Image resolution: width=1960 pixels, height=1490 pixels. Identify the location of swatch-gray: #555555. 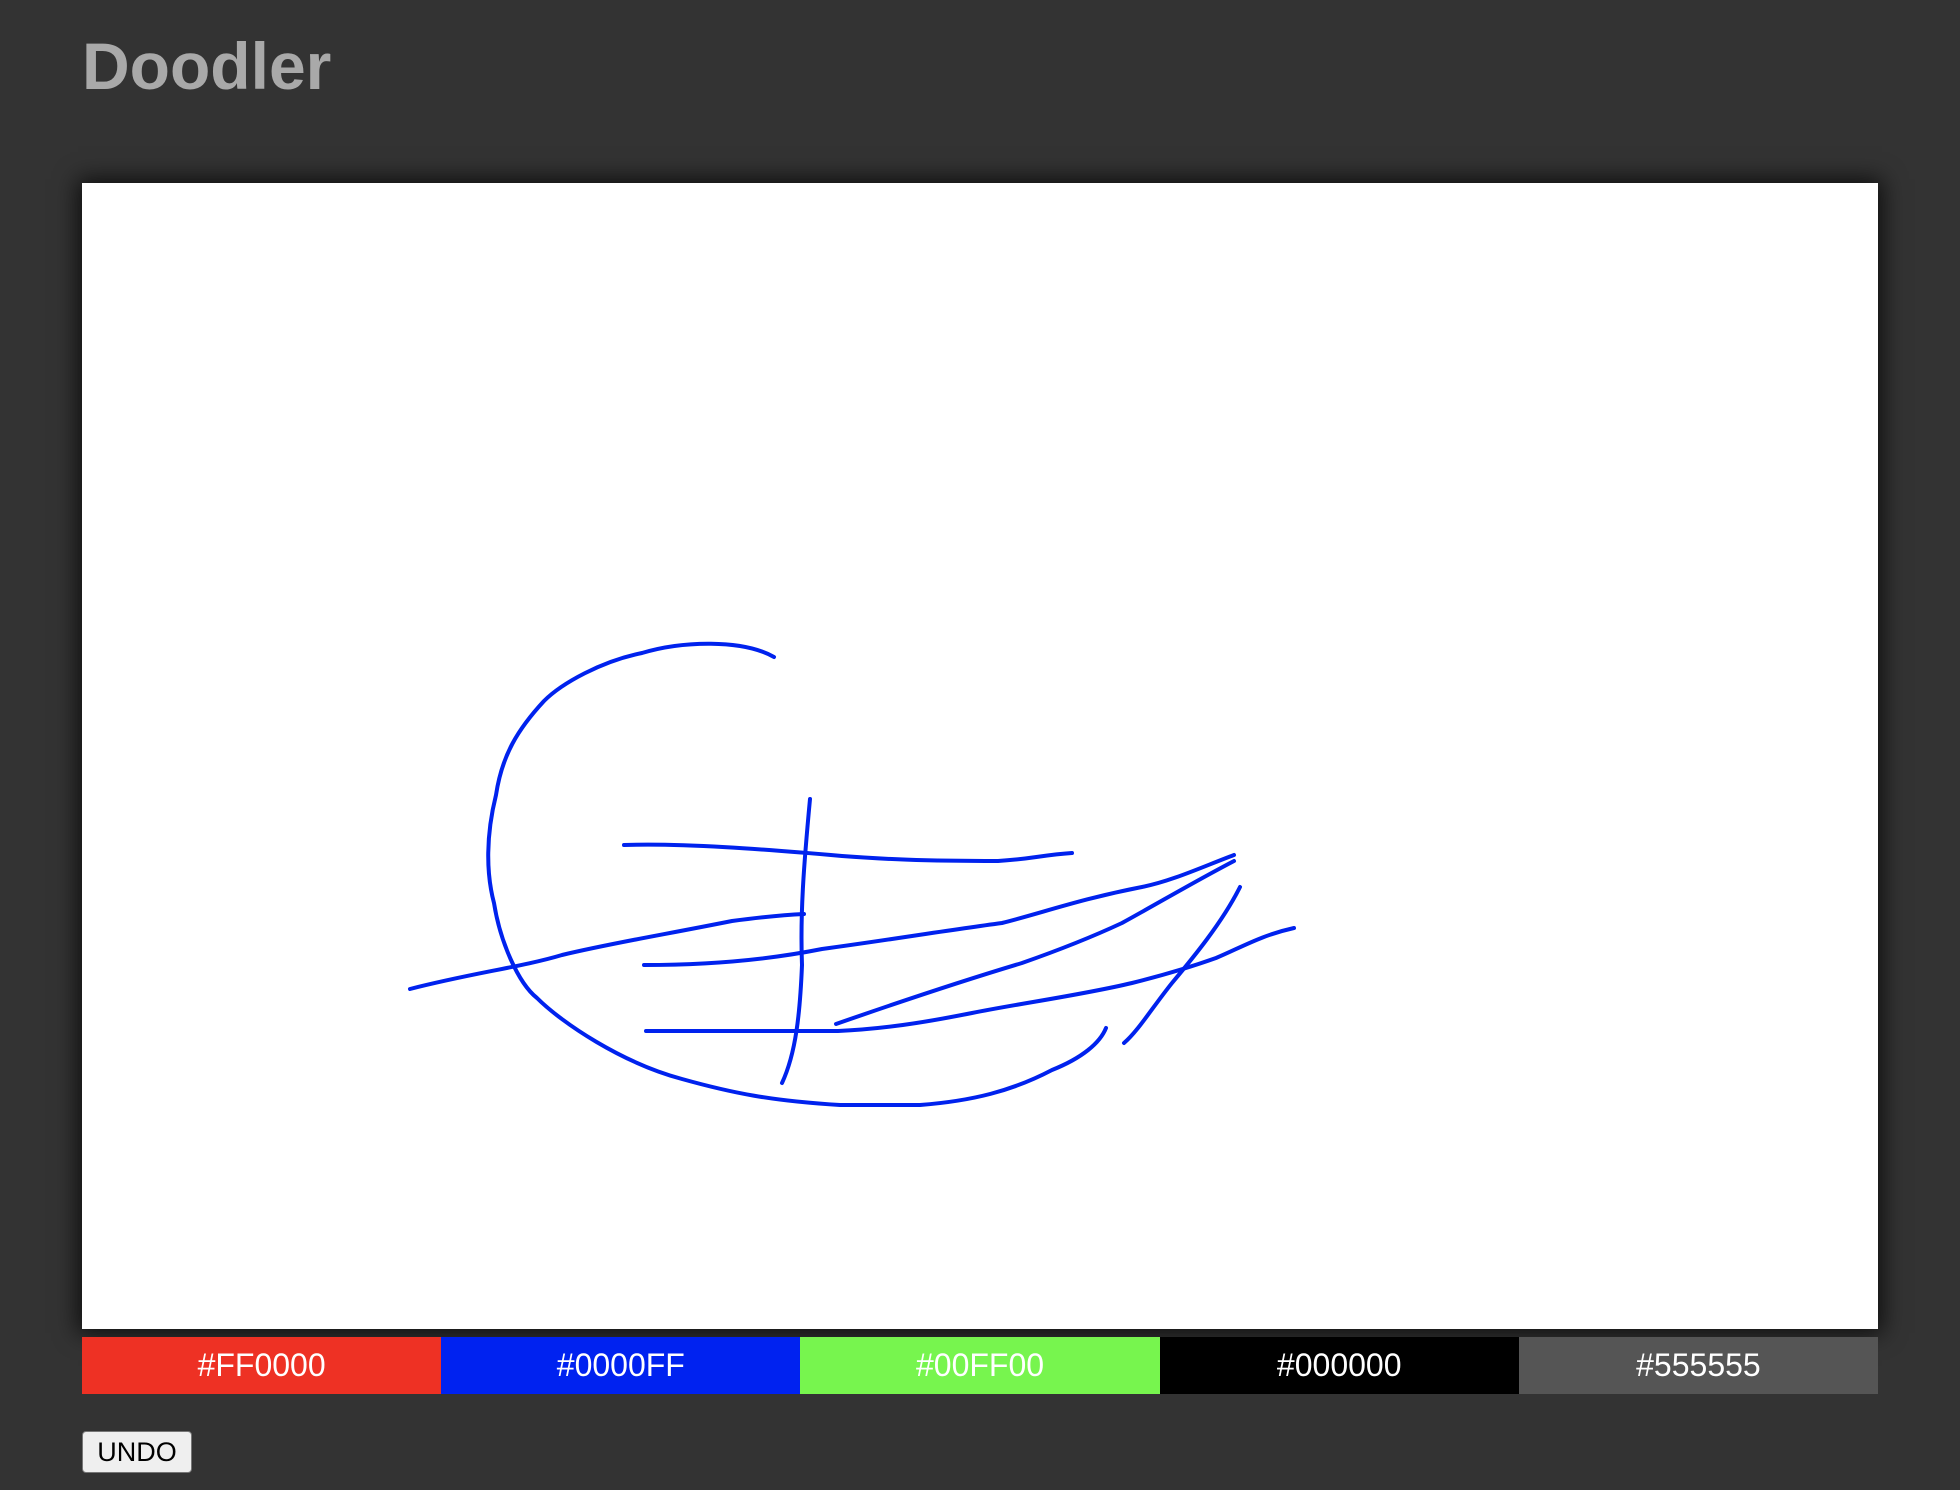
(1698, 1365).